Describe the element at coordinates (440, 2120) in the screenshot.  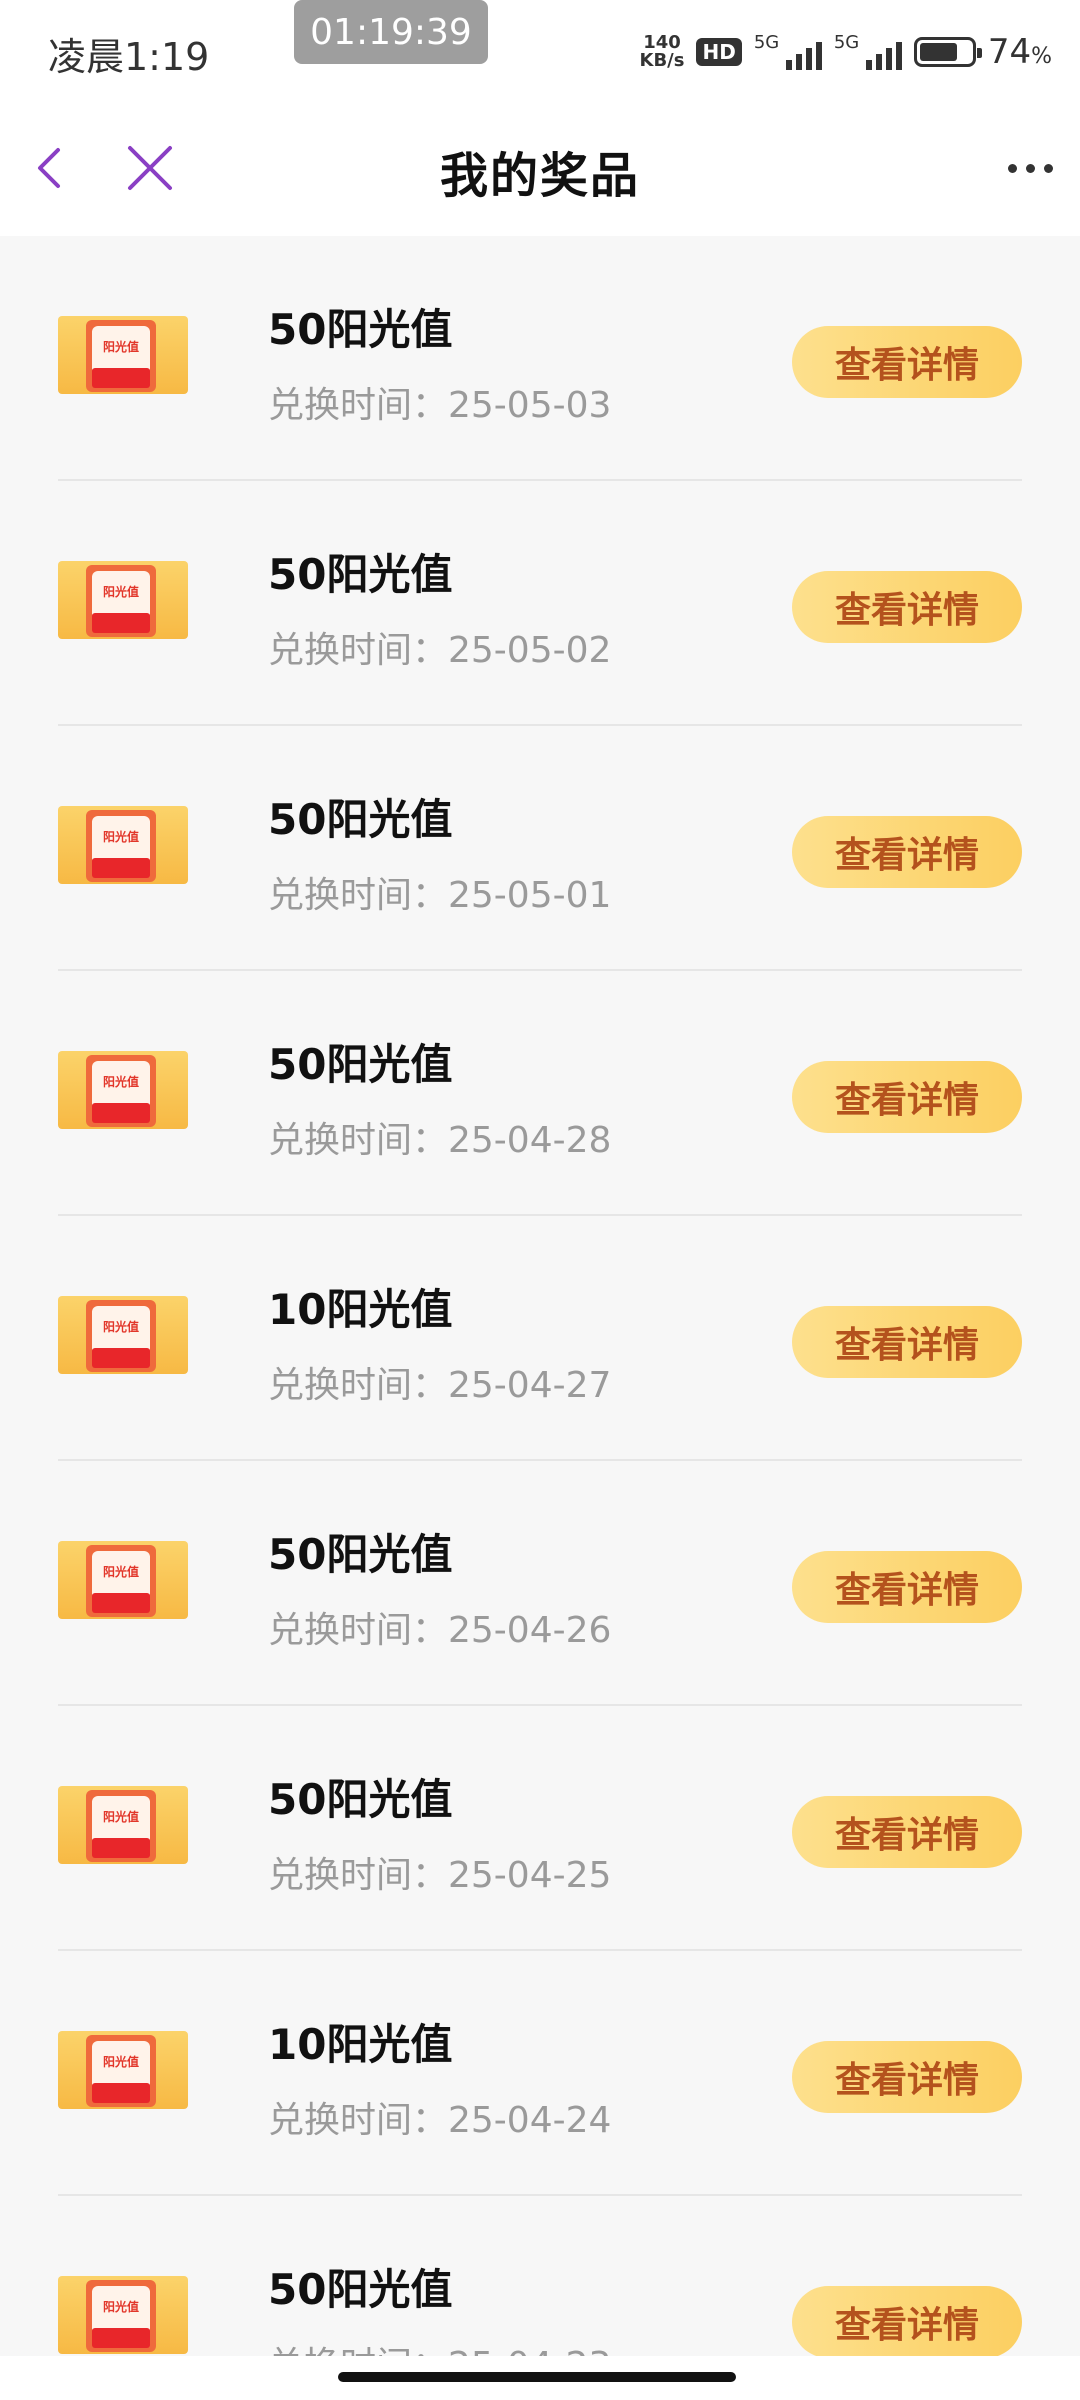
I see `exchange-time: 兑换时间：25-04-24` at that location.